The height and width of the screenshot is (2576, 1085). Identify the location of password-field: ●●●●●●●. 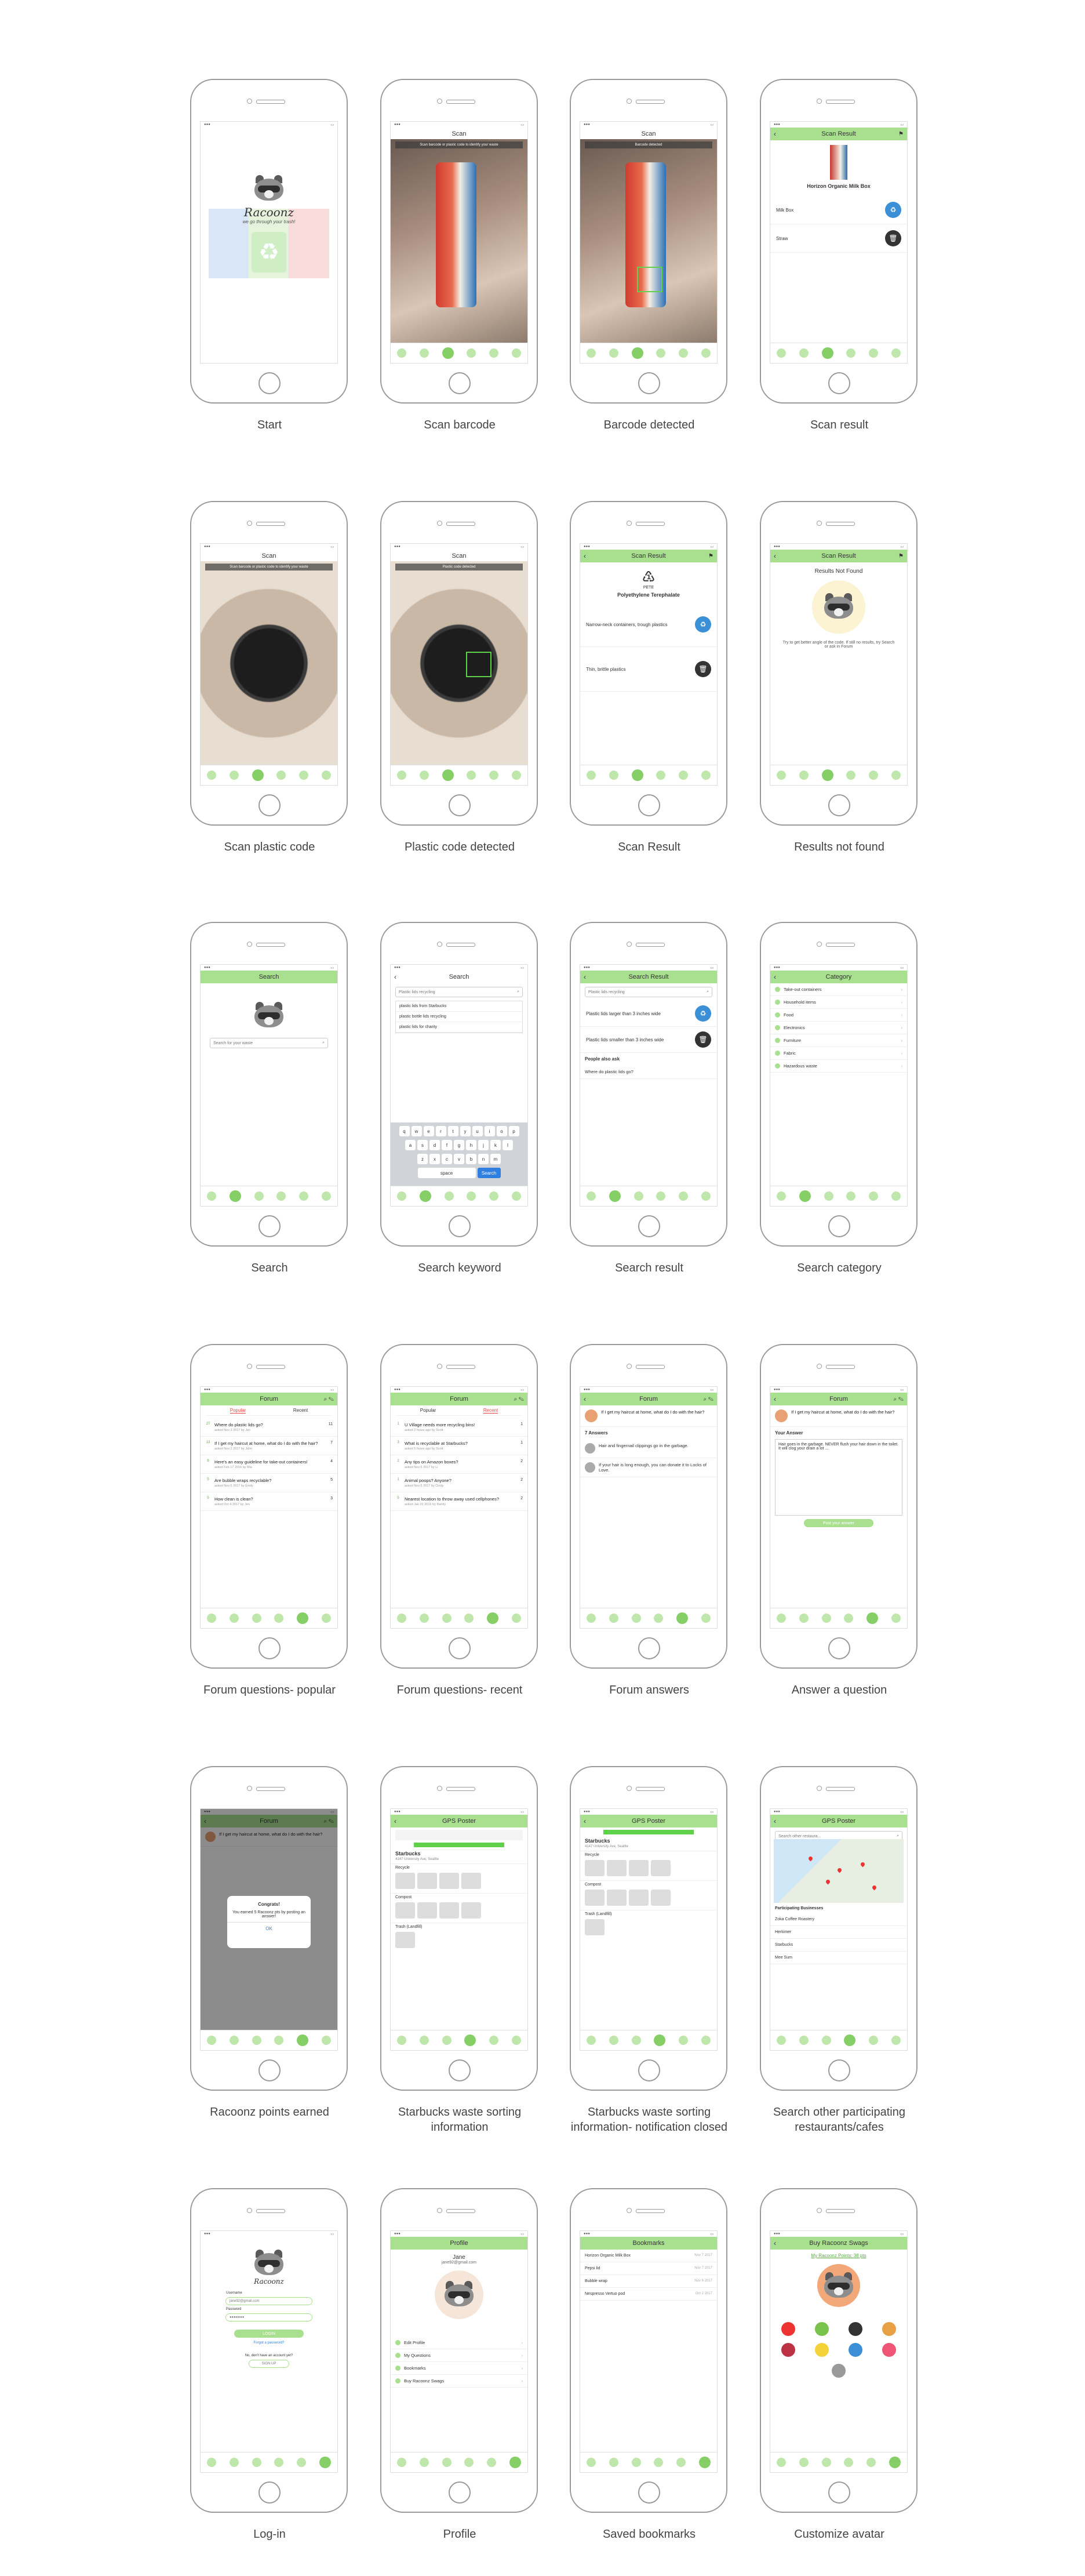
(268, 2317).